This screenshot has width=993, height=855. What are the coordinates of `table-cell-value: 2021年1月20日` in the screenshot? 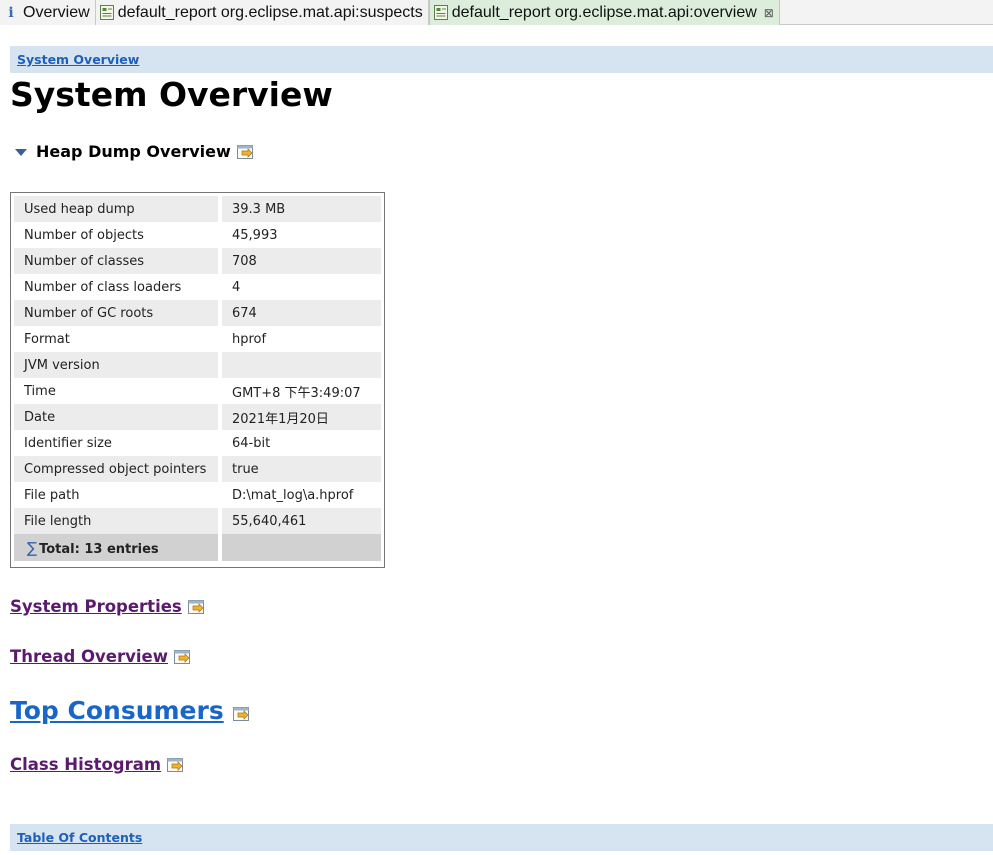 It's located at (301, 417).